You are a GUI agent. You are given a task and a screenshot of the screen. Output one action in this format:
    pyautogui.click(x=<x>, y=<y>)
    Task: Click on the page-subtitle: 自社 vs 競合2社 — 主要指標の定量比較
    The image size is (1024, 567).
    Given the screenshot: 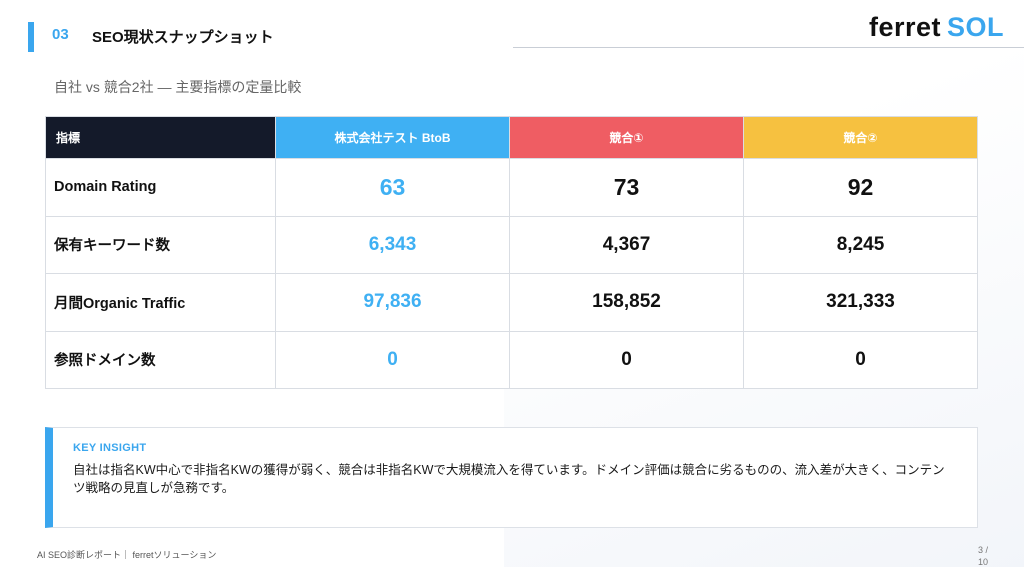 What is the action you would take?
    pyautogui.click(x=178, y=87)
    